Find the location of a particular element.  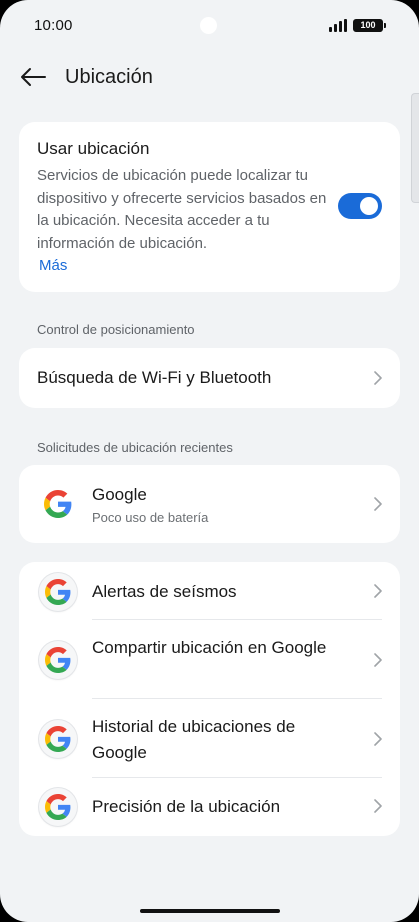

toggle-knob is located at coordinates (369, 206).